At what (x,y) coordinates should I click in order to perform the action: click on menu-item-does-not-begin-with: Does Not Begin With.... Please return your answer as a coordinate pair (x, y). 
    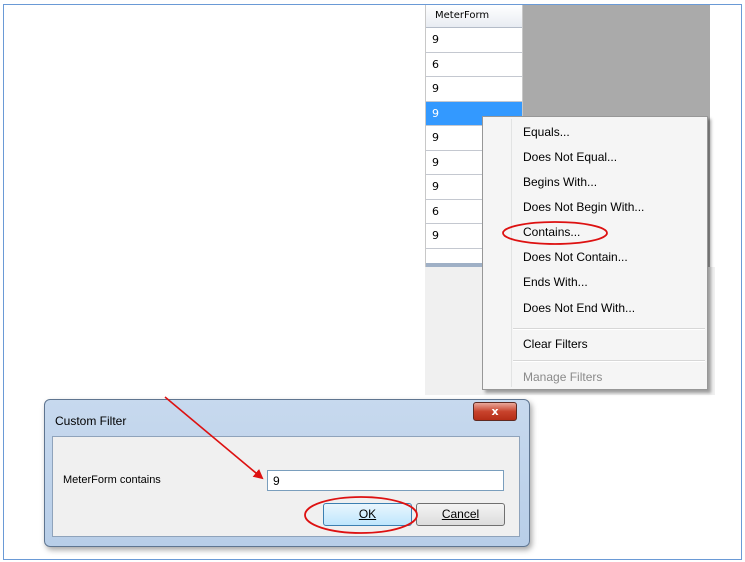
    Looking at the image, I should click on (583, 207).